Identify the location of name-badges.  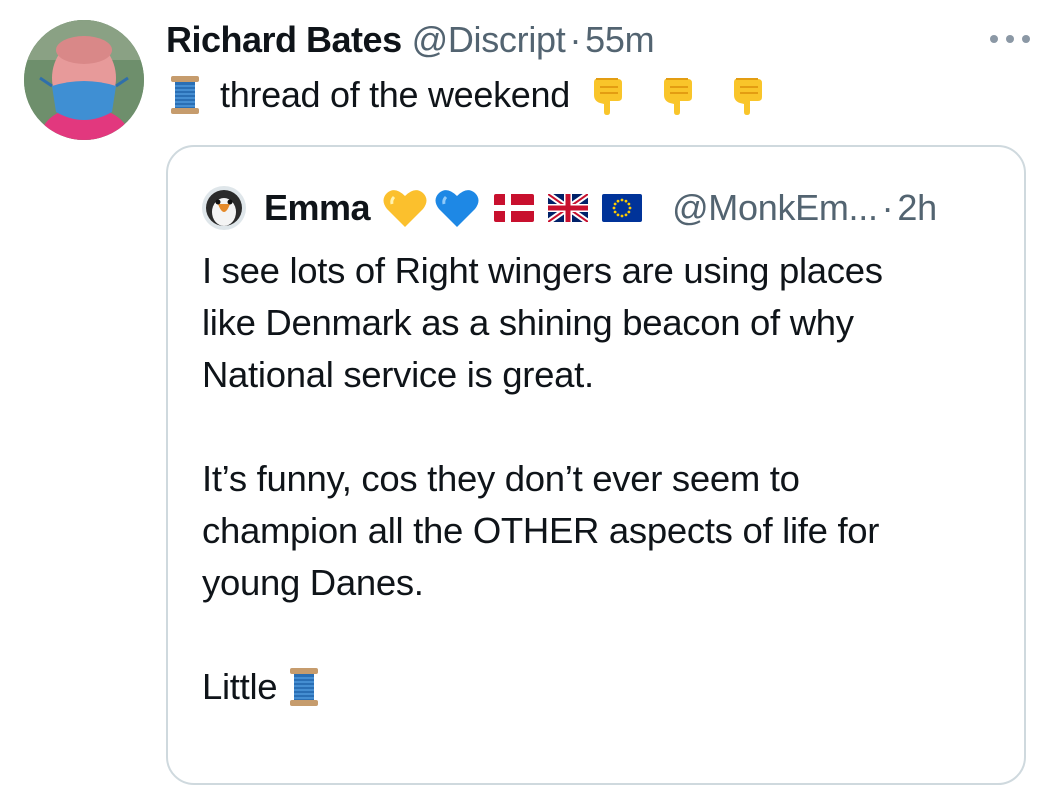
(512, 208).